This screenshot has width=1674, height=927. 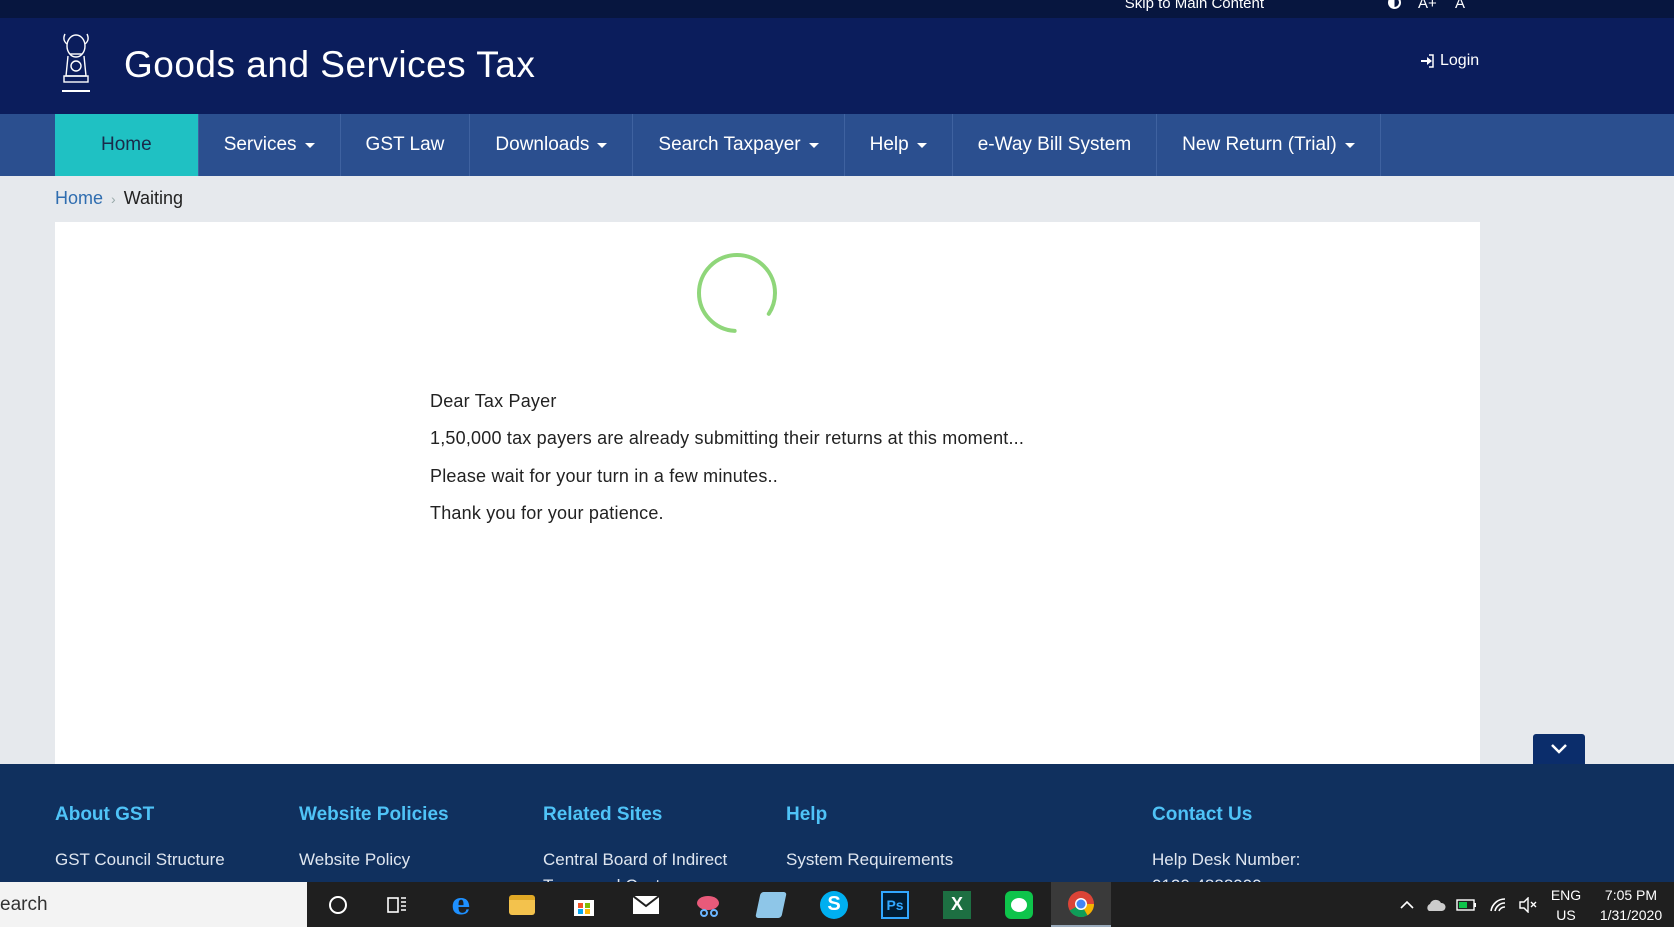 I want to click on clock: 7:05 PM 1/31/2020, so click(x=1631, y=905).